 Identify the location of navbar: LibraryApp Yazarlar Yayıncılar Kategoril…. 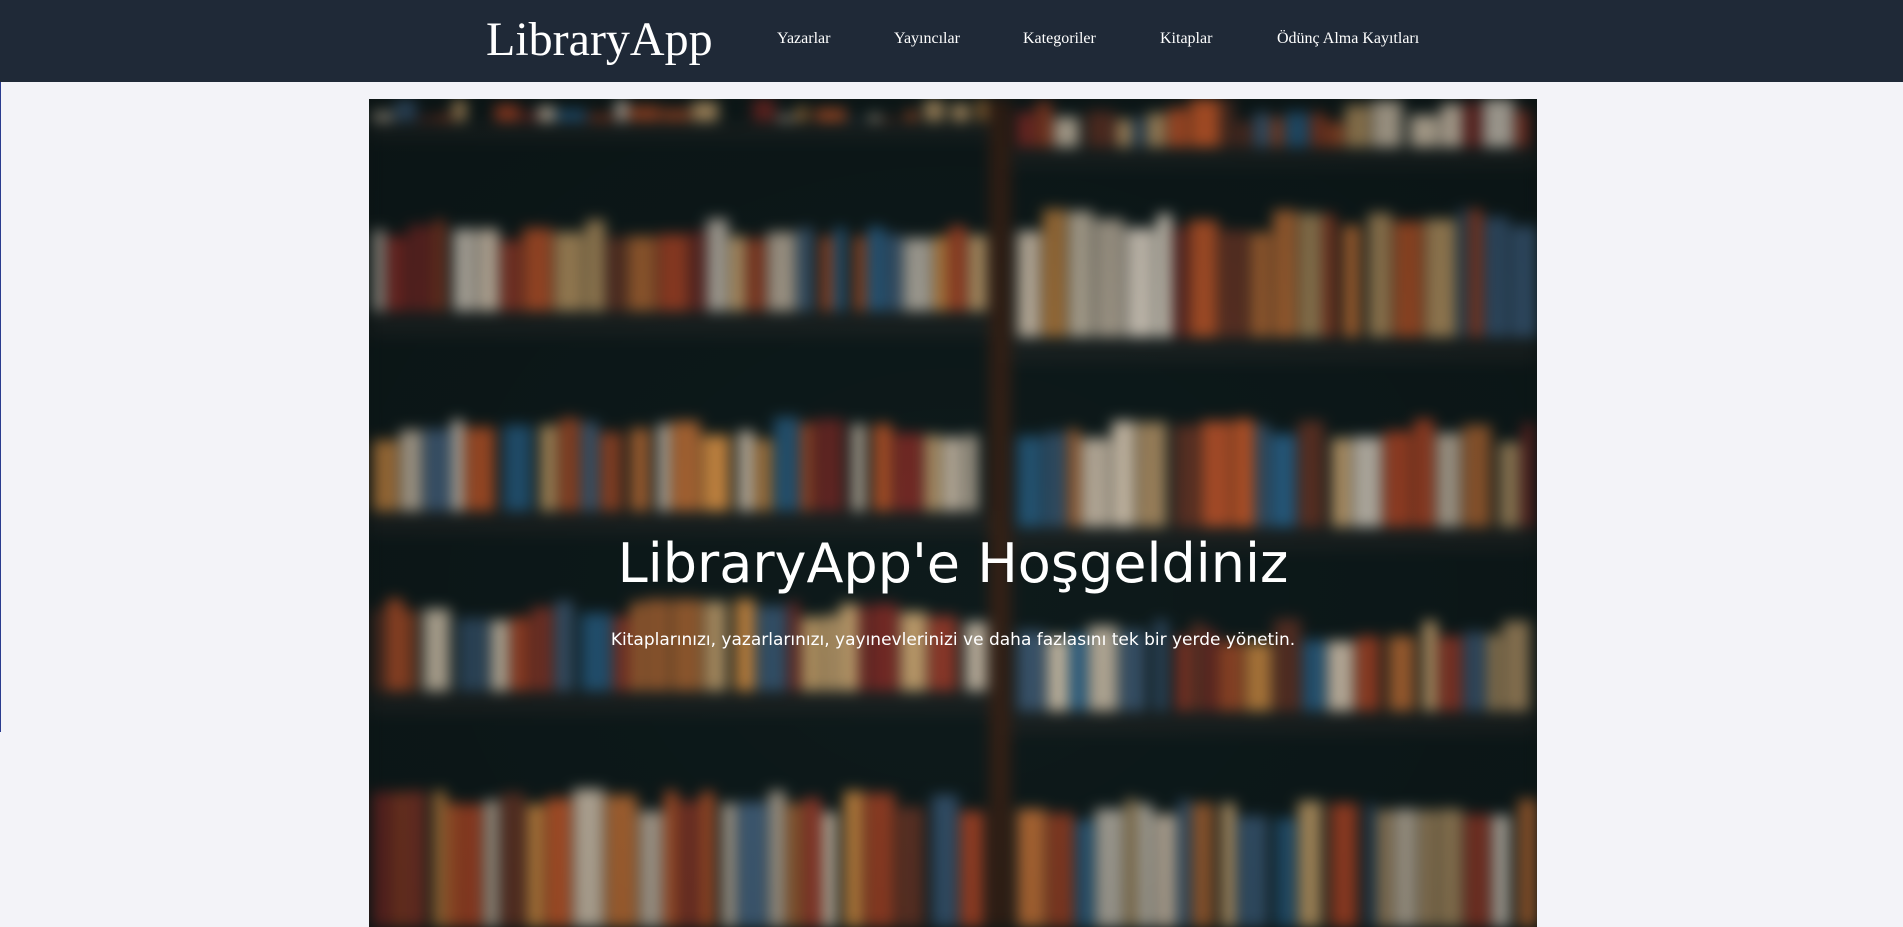
(951, 41).